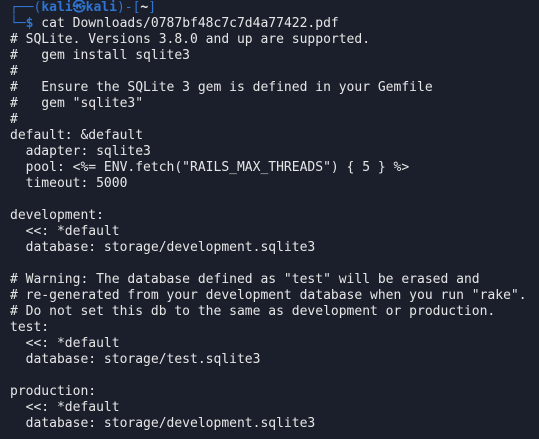 This screenshot has width=539, height=439. What do you see at coordinates (186, 23) in the screenshot?
I see `command-text: cat Downloads/0787bf48c7c7d4a77422.pdf` at bounding box center [186, 23].